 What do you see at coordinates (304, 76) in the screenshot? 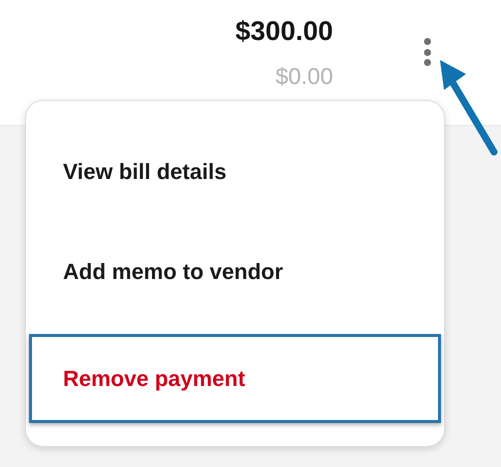
I see `secondary-amount: $0.00` at bounding box center [304, 76].